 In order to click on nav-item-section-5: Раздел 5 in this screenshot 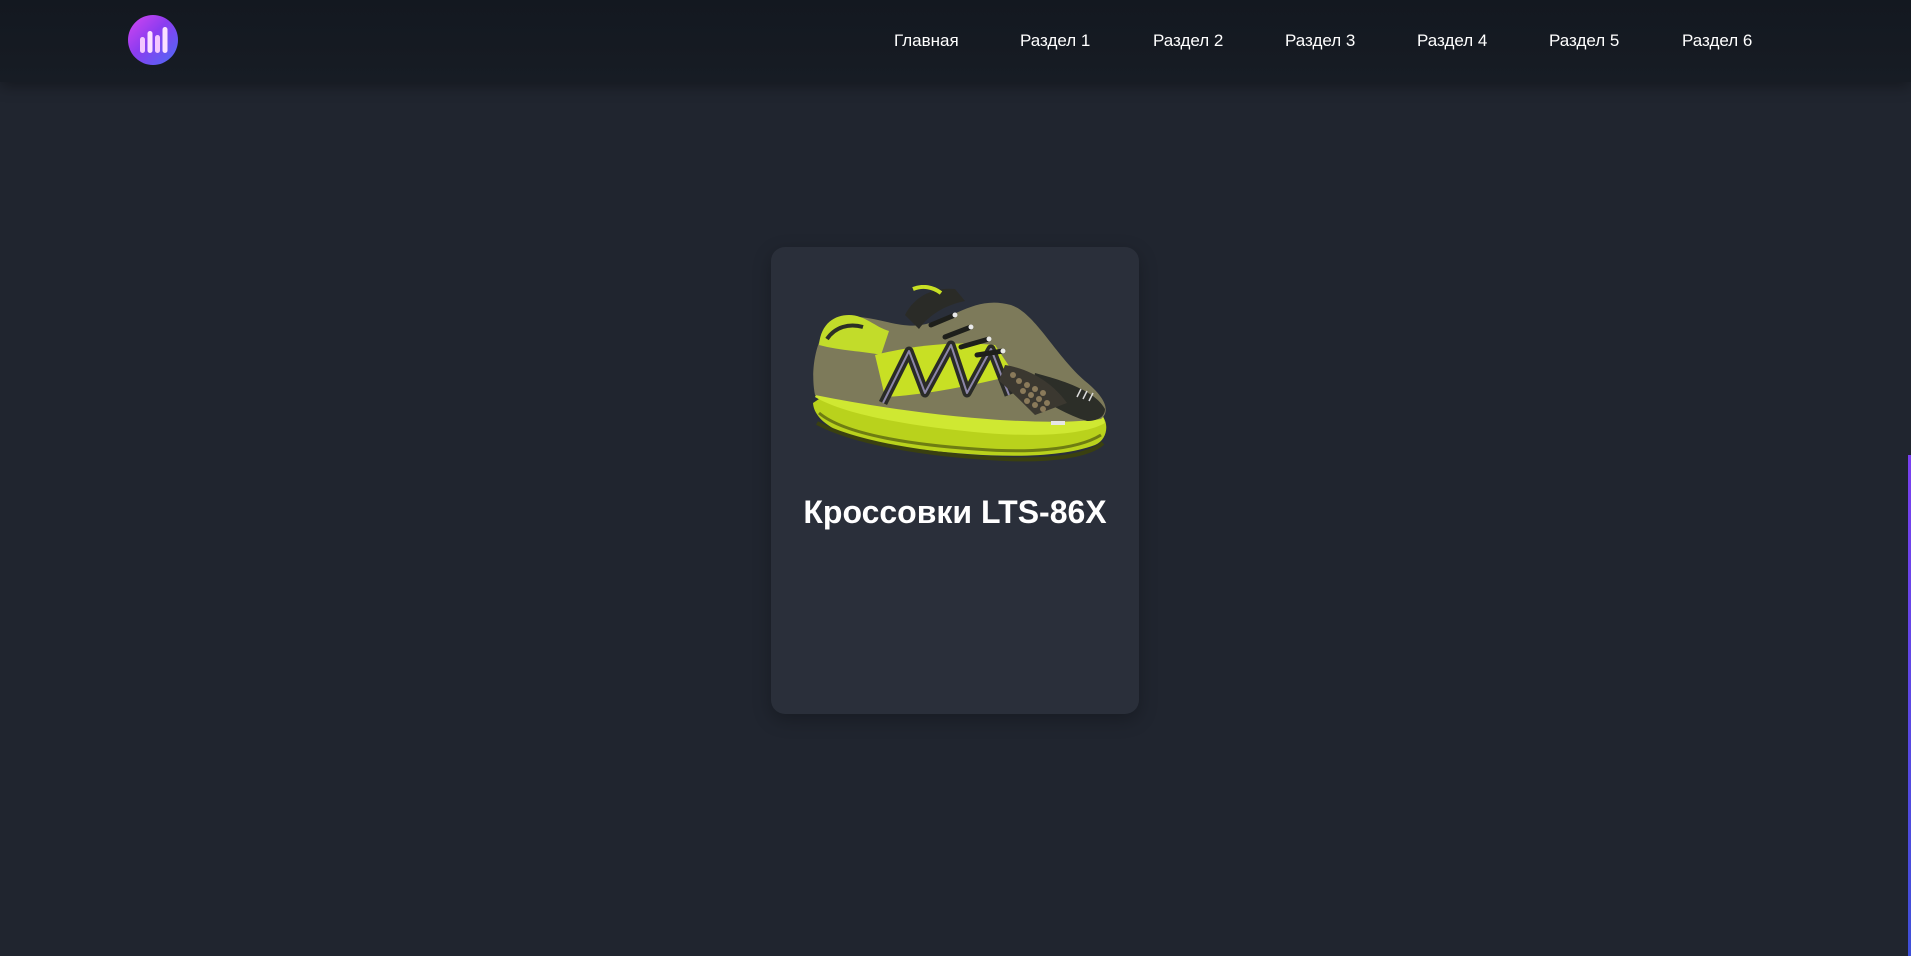, I will do `click(1584, 41)`.